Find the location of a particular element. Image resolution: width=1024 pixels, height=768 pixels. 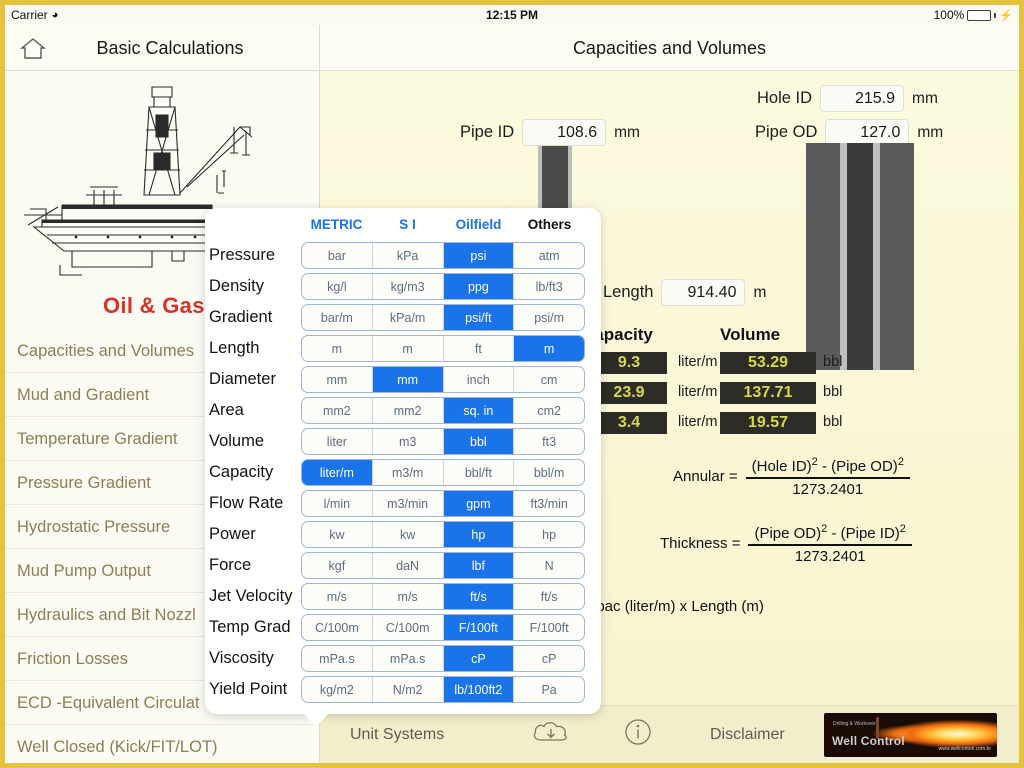

column-header-metric: METRIC is located at coordinates (336, 224).